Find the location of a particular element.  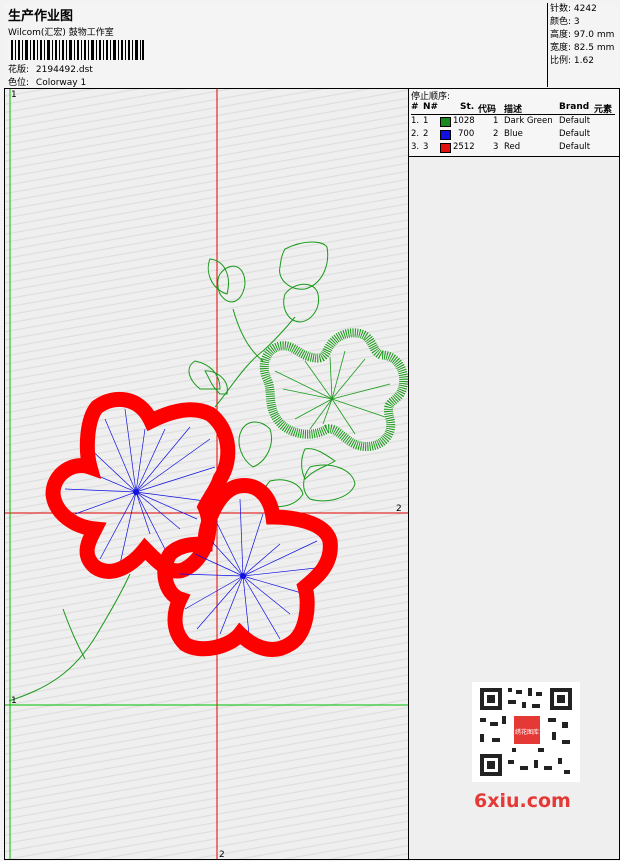

stop-code: 2 is located at coordinates (496, 134).